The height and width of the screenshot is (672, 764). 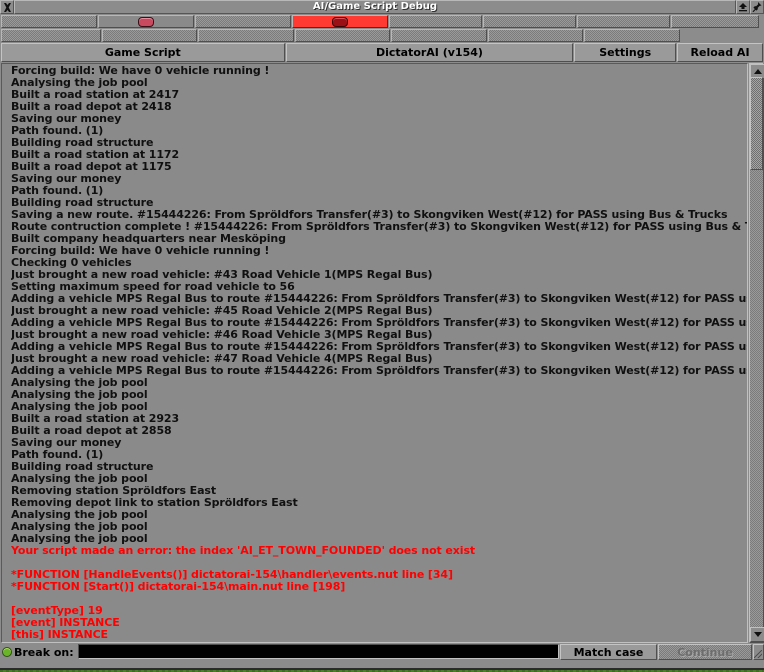 What do you see at coordinates (757, 634) in the screenshot?
I see `scroll-down-icon` at bounding box center [757, 634].